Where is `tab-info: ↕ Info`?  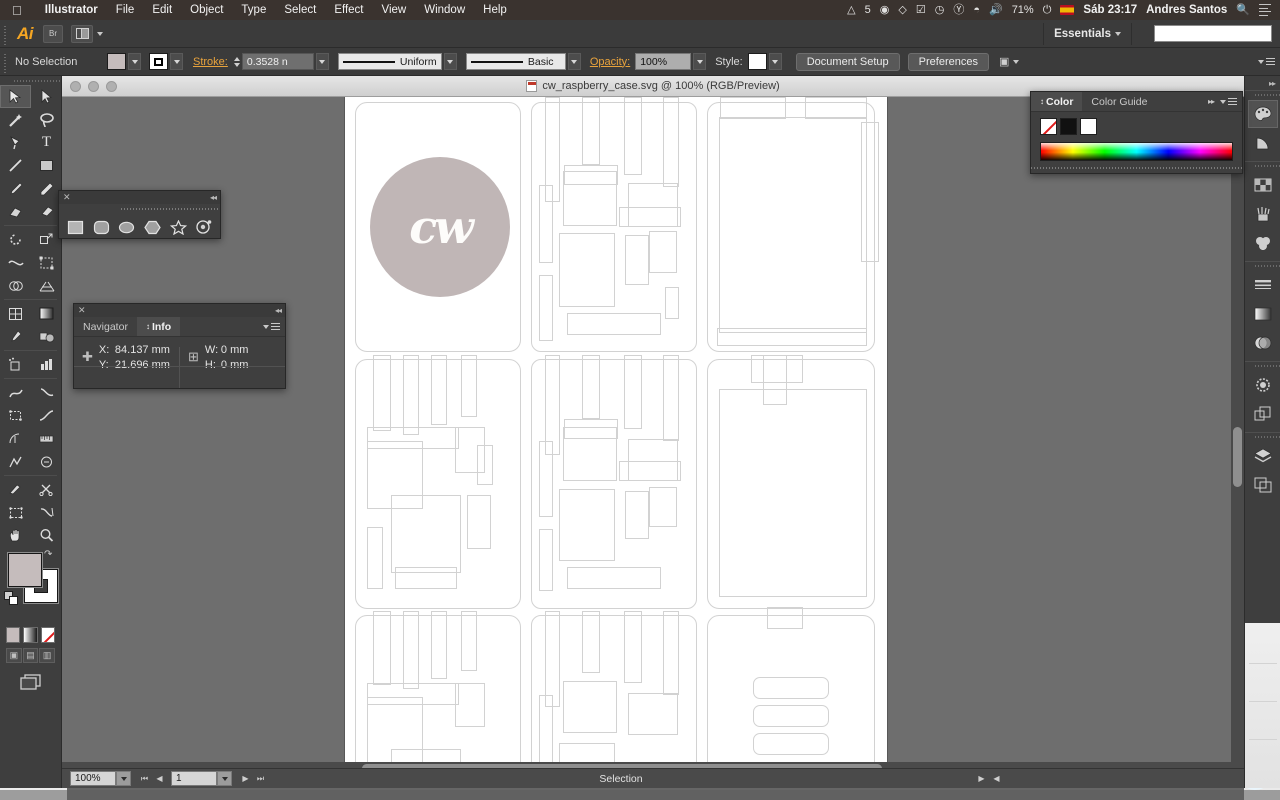 tab-info: ↕ Info is located at coordinates (158, 326).